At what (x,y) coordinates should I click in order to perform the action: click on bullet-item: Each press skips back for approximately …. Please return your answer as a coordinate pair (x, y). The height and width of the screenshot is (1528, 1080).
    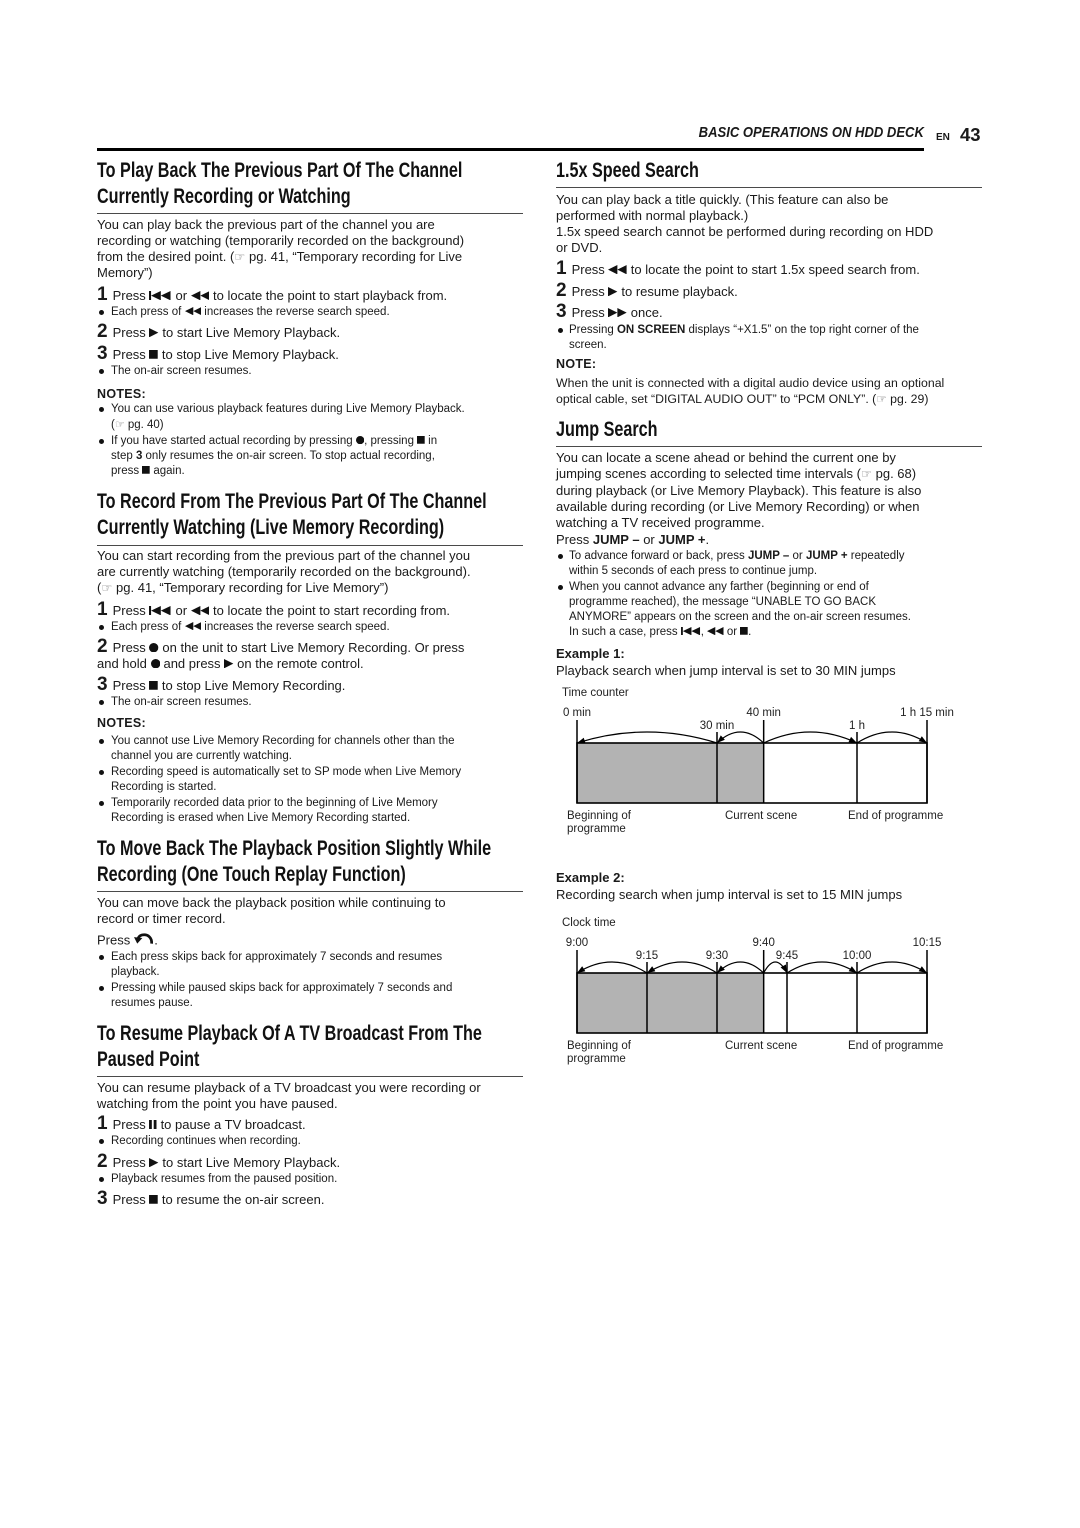
    Looking at the image, I should click on (310, 965).